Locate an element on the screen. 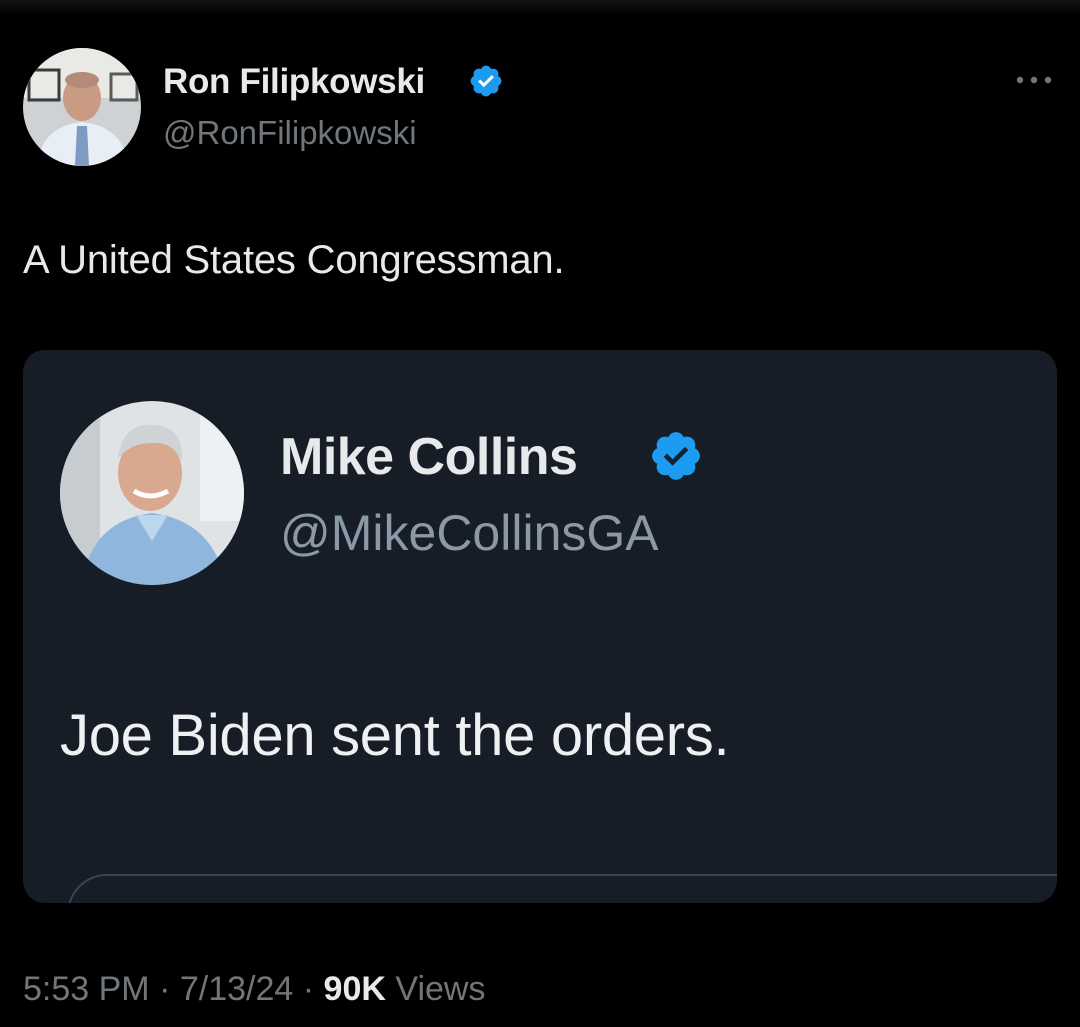 The image size is (1080, 1027). tweet-text: A United States Congressman. is located at coordinates (294, 260).